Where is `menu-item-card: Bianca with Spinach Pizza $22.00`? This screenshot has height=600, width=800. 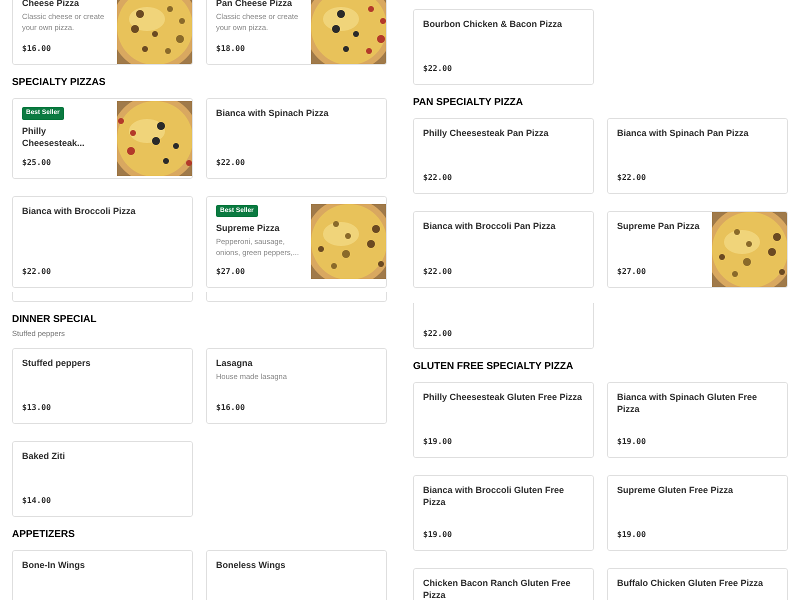
menu-item-card: Bianca with Spinach Pizza $22.00 is located at coordinates (296, 138).